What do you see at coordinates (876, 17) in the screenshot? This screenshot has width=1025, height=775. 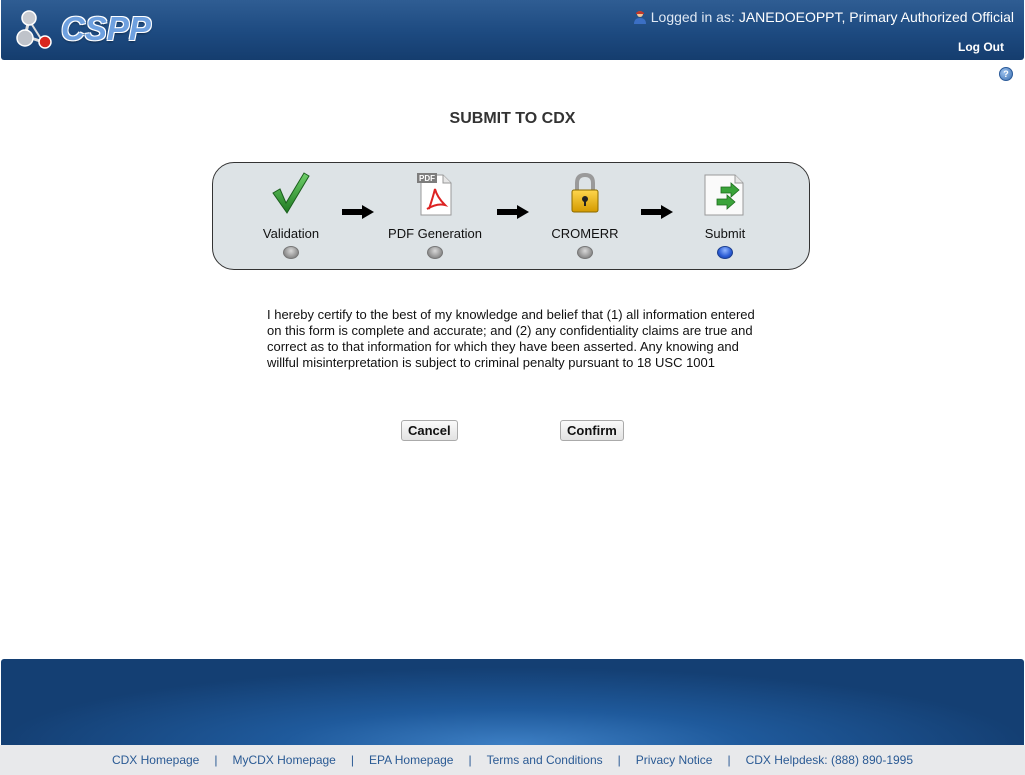 I see `user-name: JANEDOEOPPT, Primary Authorized Official` at bounding box center [876, 17].